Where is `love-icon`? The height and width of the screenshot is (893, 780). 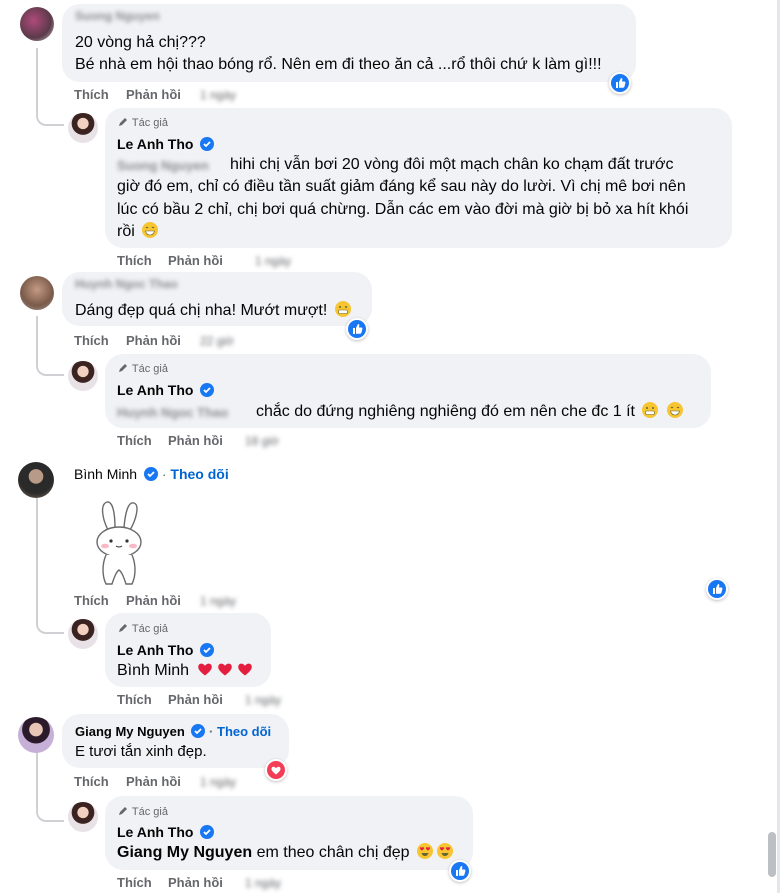
love-icon is located at coordinates (276, 770).